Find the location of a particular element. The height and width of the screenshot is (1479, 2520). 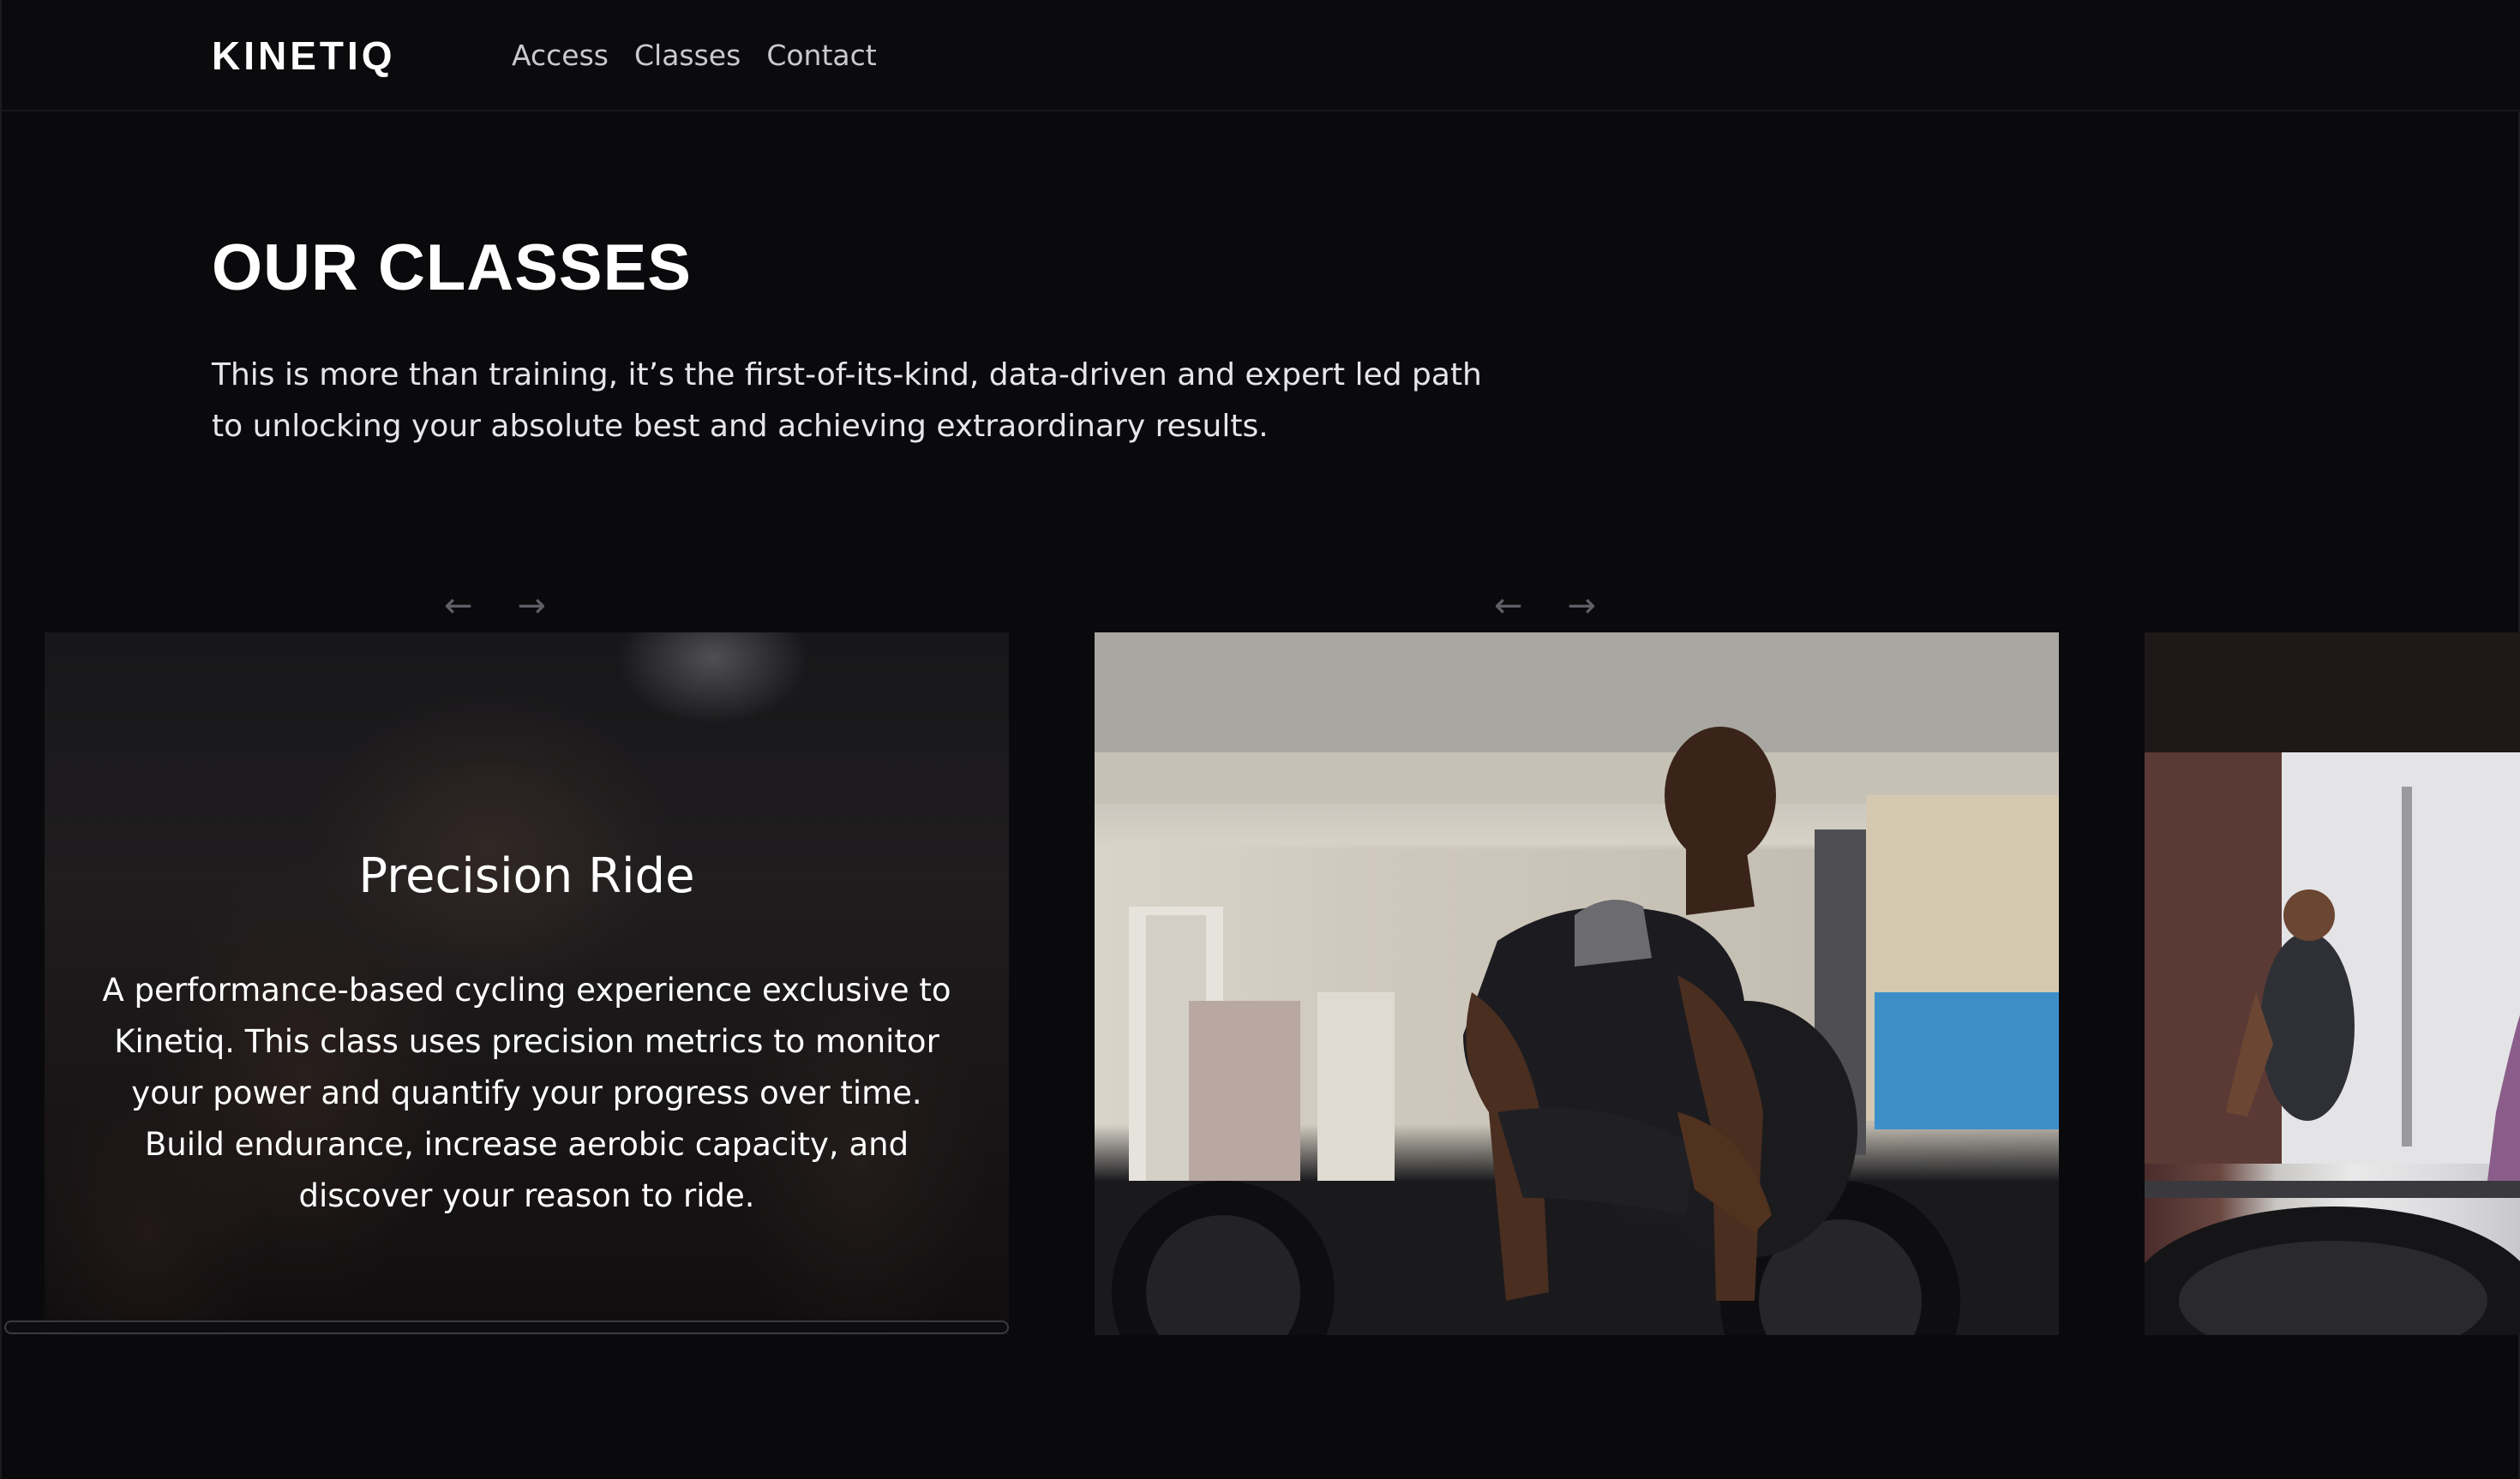

nav-link-access: Access is located at coordinates (560, 55).